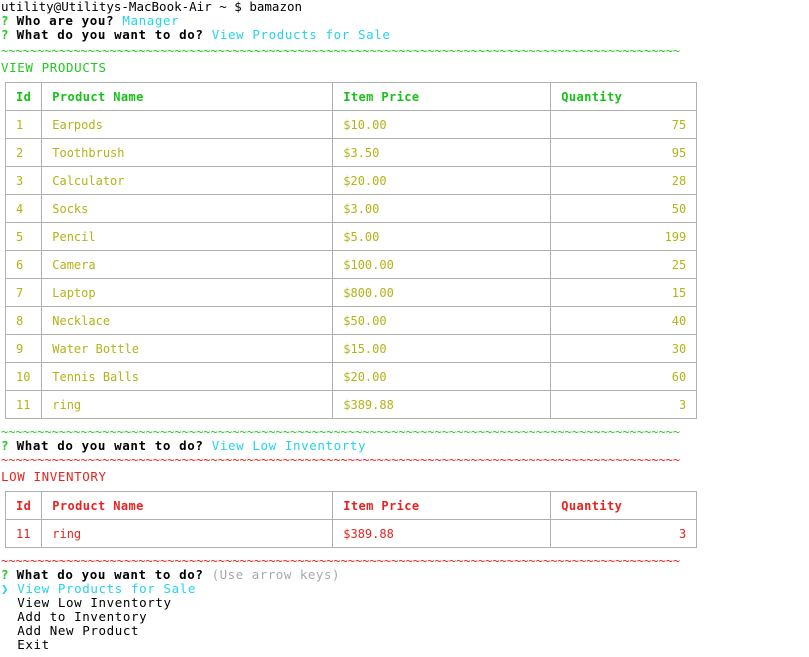 The width and height of the screenshot is (809, 657). I want to click on menu-item-label: View Products for Sale, so click(107, 588).